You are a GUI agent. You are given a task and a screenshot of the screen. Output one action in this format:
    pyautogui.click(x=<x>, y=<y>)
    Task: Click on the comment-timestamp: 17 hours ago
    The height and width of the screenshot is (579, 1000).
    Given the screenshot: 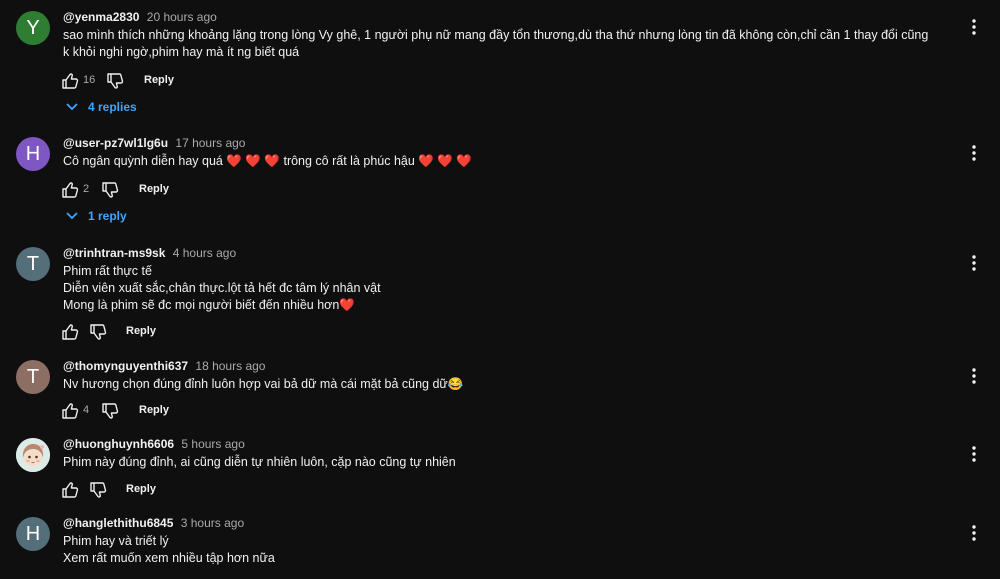 What is the action you would take?
    pyautogui.click(x=210, y=143)
    